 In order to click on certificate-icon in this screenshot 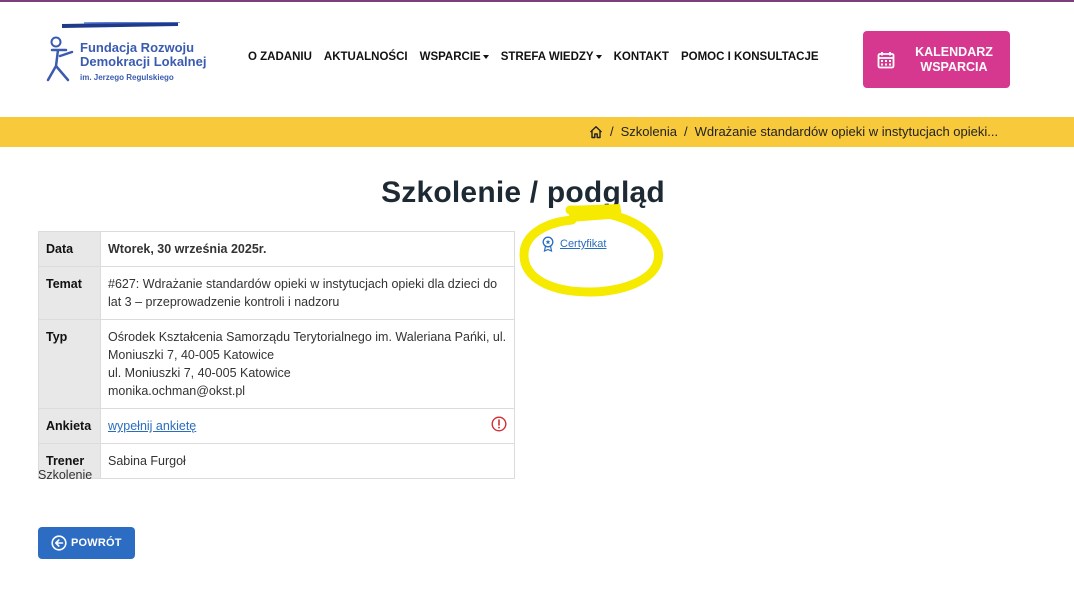, I will do `click(548, 244)`.